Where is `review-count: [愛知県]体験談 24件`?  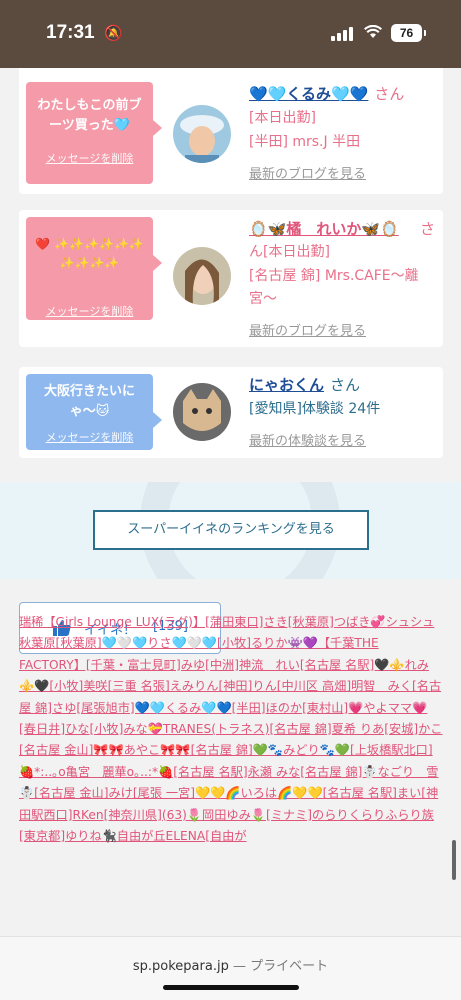
review-count: [愛知県]体験談 24件 is located at coordinates (315, 409).